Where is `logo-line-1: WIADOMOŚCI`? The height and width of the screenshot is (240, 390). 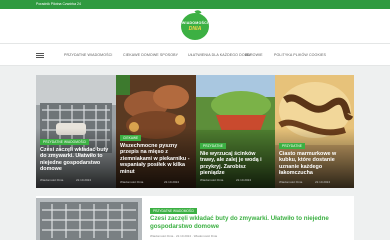
logo-line-1: WIADOMOŚCI is located at coordinates (195, 23).